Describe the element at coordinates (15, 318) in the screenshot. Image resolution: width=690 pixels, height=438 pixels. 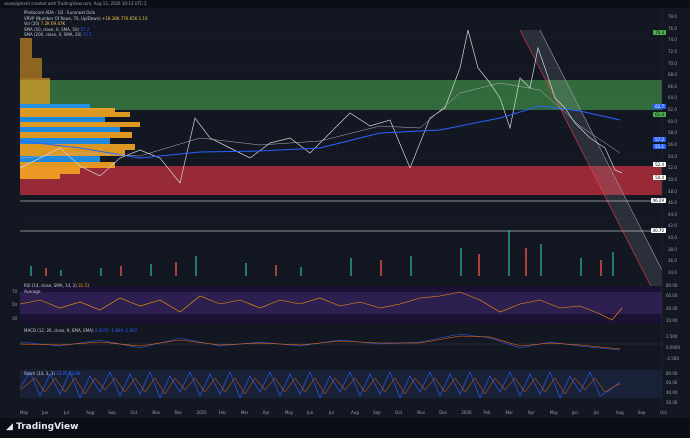
I see `rsi-mark-30: 30` at that location.